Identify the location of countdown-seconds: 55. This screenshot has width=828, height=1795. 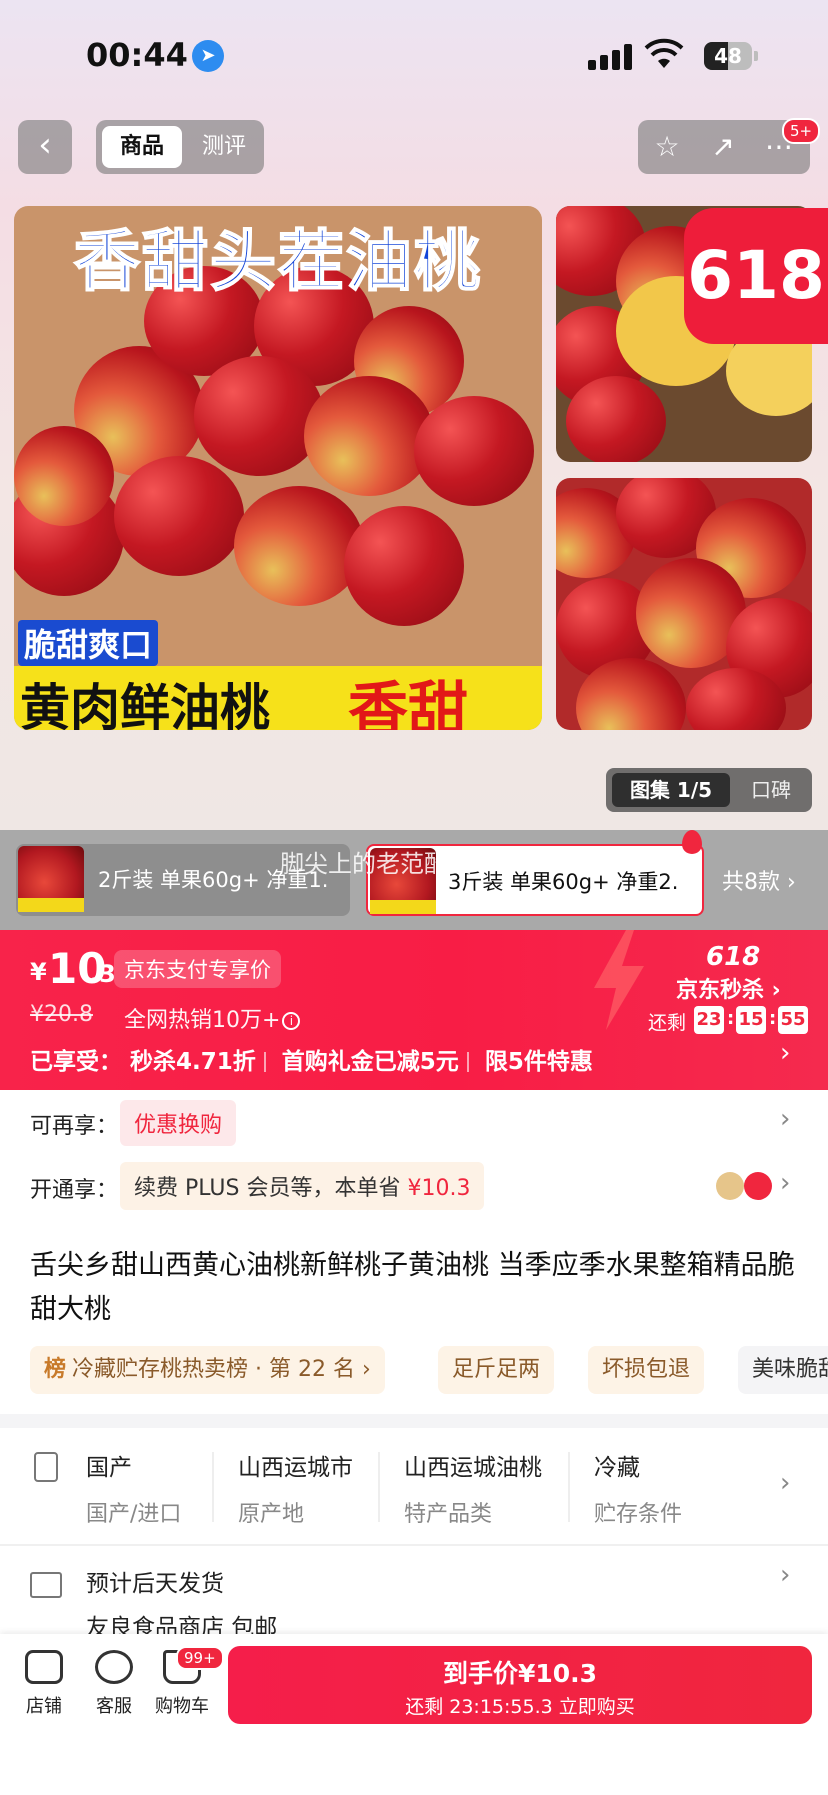
(793, 1020).